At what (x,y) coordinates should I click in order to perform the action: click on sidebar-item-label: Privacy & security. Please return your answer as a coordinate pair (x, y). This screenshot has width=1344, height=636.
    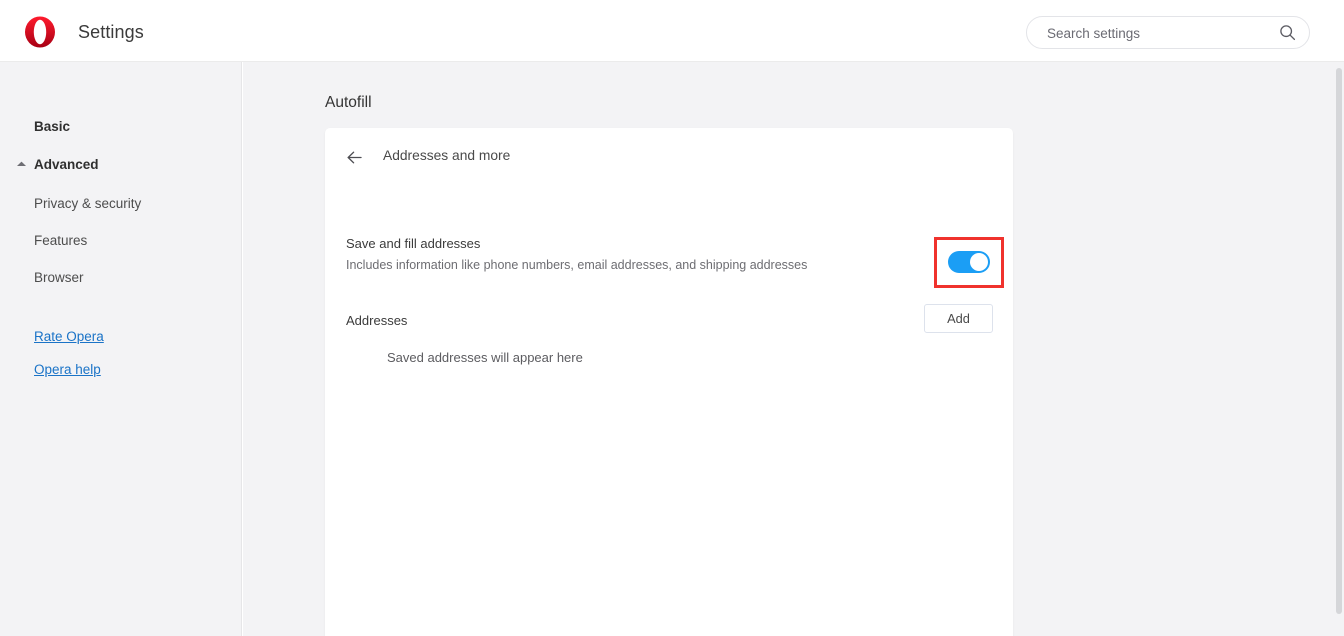
    Looking at the image, I should click on (88, 203).